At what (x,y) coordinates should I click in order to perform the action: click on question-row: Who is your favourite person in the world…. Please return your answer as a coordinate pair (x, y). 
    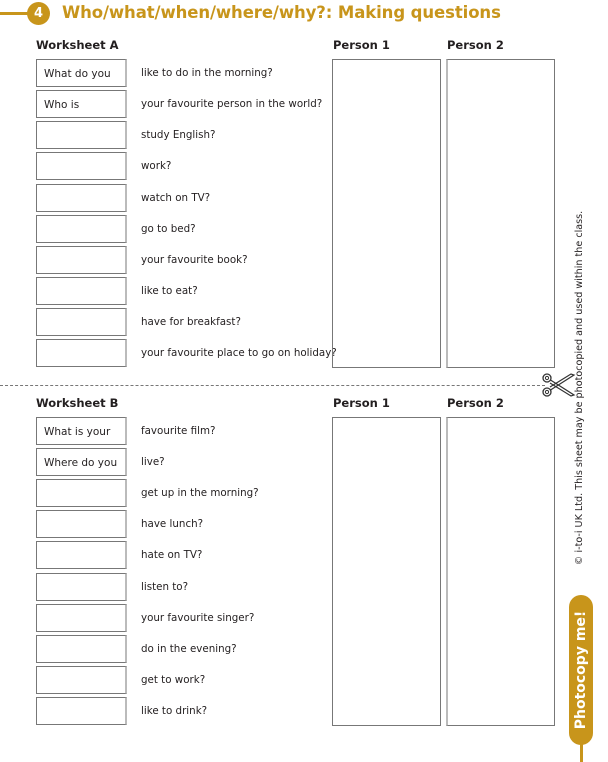
    Looking at the image, I should click on (186, 104).